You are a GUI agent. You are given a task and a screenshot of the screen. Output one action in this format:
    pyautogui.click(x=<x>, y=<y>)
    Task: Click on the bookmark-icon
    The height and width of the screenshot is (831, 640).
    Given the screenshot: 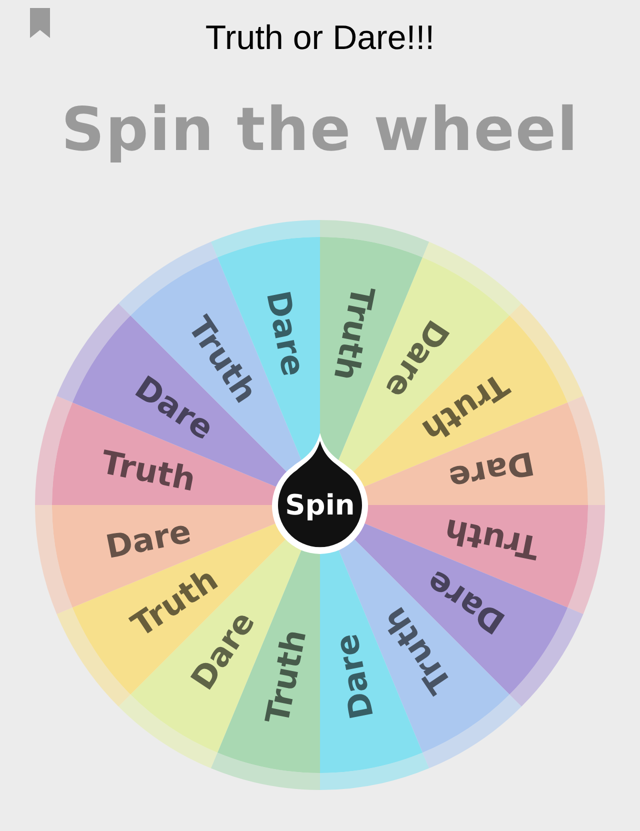 What is the action you would take?
    pyautogui.click(x=40, y=23)
    